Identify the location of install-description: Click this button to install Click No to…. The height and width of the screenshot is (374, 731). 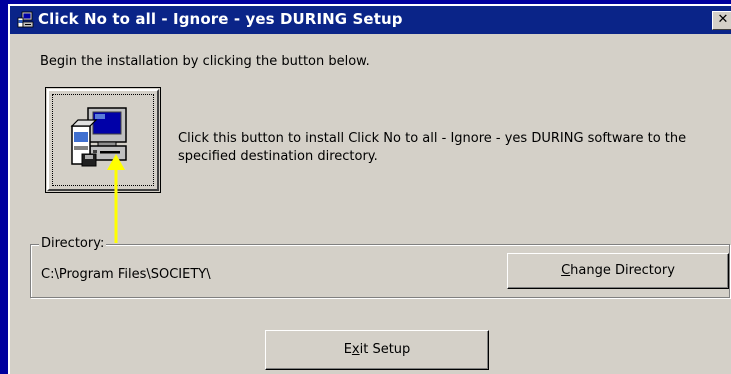
(432, 147).